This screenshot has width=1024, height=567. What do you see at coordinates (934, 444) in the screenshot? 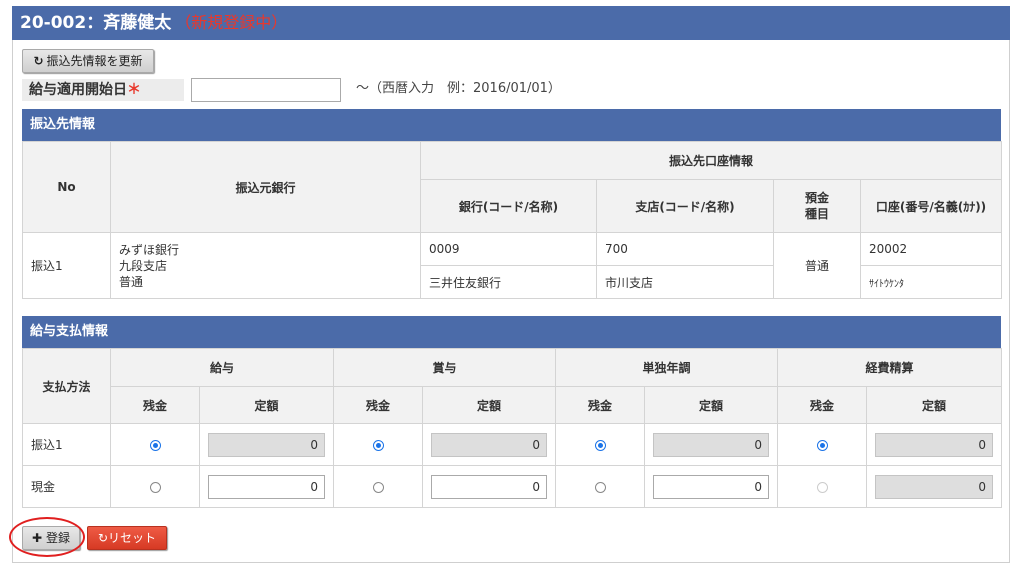
I see `expense-fixed-amount-transfer: 0` at bounding box center [934, 444].